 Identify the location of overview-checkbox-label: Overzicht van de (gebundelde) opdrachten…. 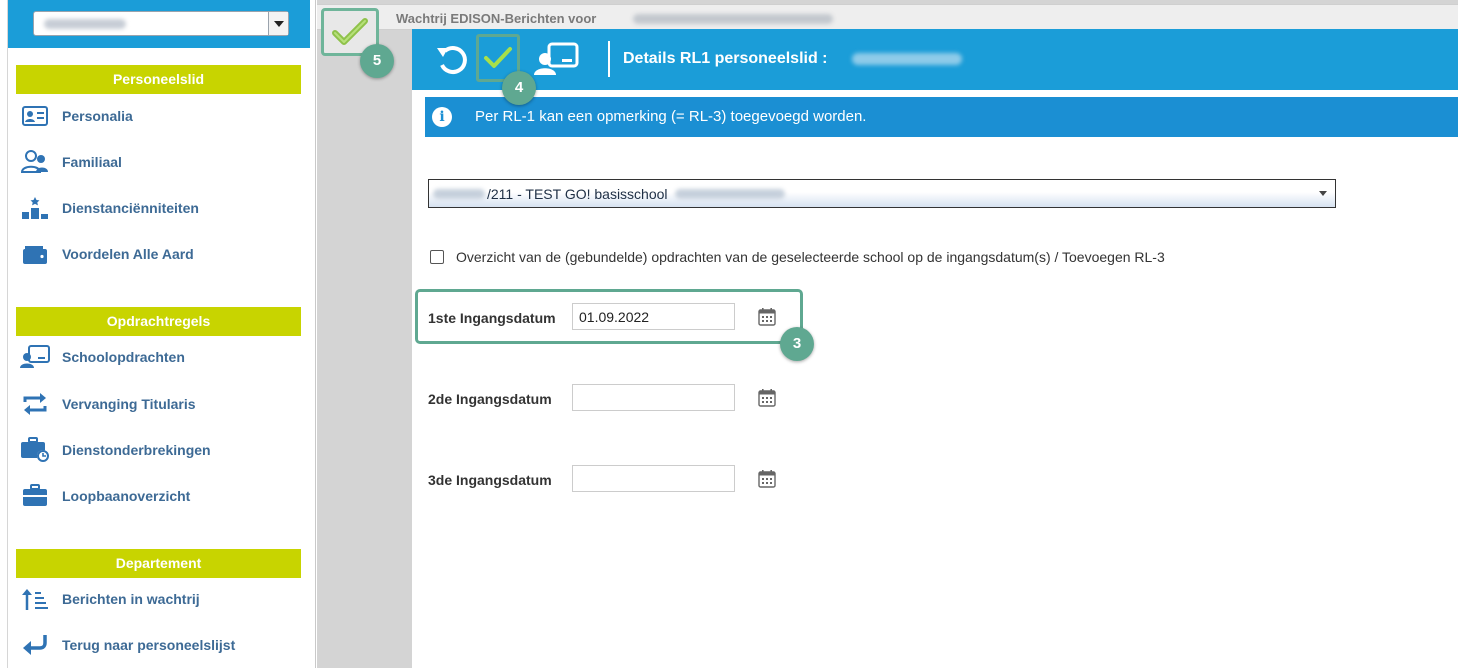
(810, 257).